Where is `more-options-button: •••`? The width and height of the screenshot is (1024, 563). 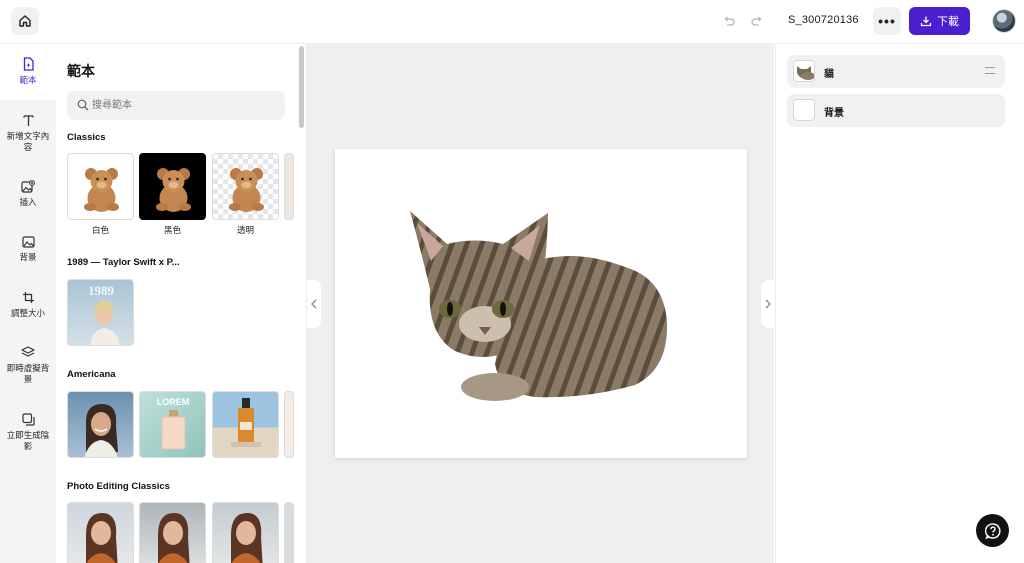
more-options-button: ••• is located at coordinates (887, 21).